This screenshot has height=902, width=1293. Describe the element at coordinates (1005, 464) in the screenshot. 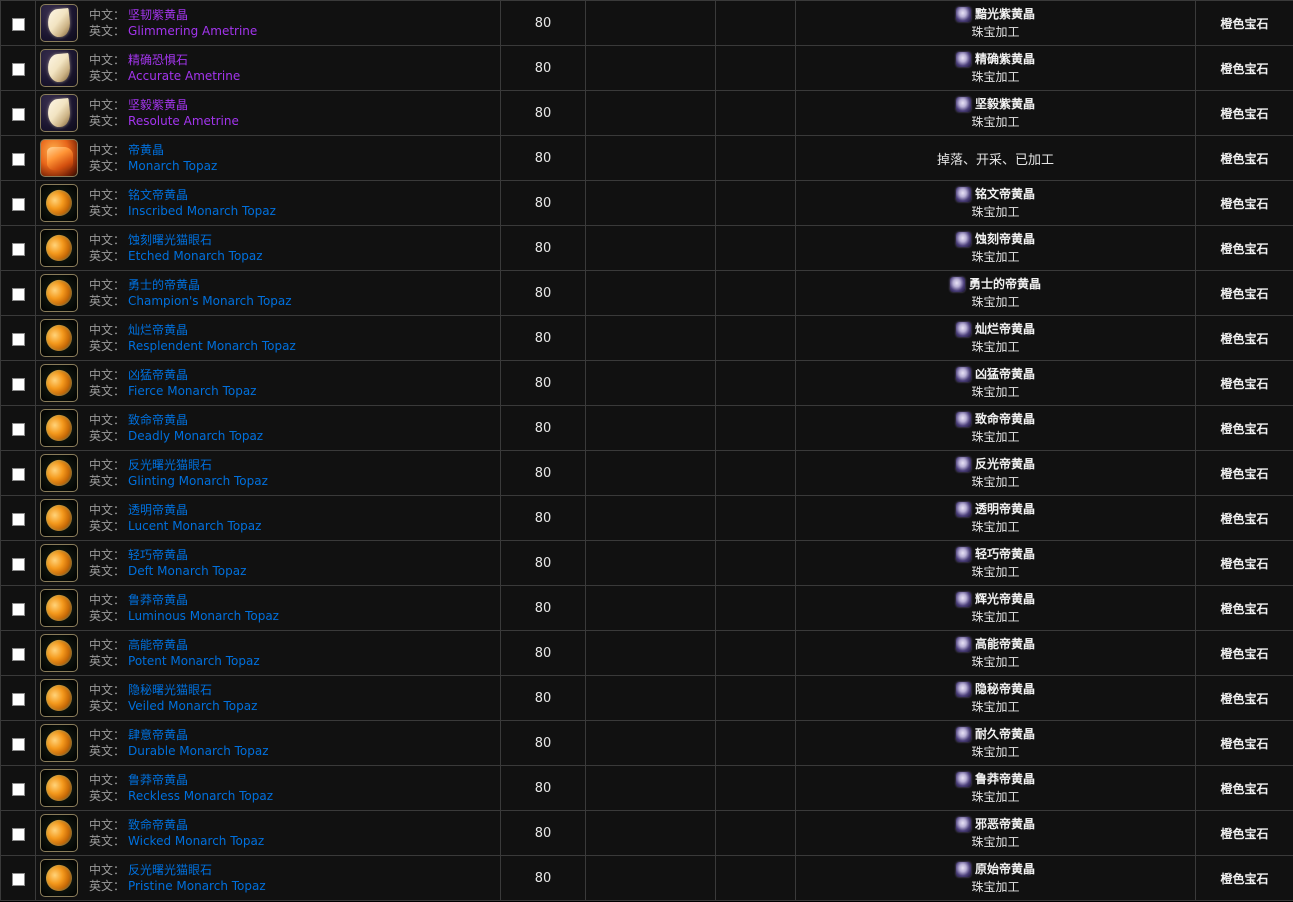

I see `source-item-name: 反光帝黄晶` at that location.